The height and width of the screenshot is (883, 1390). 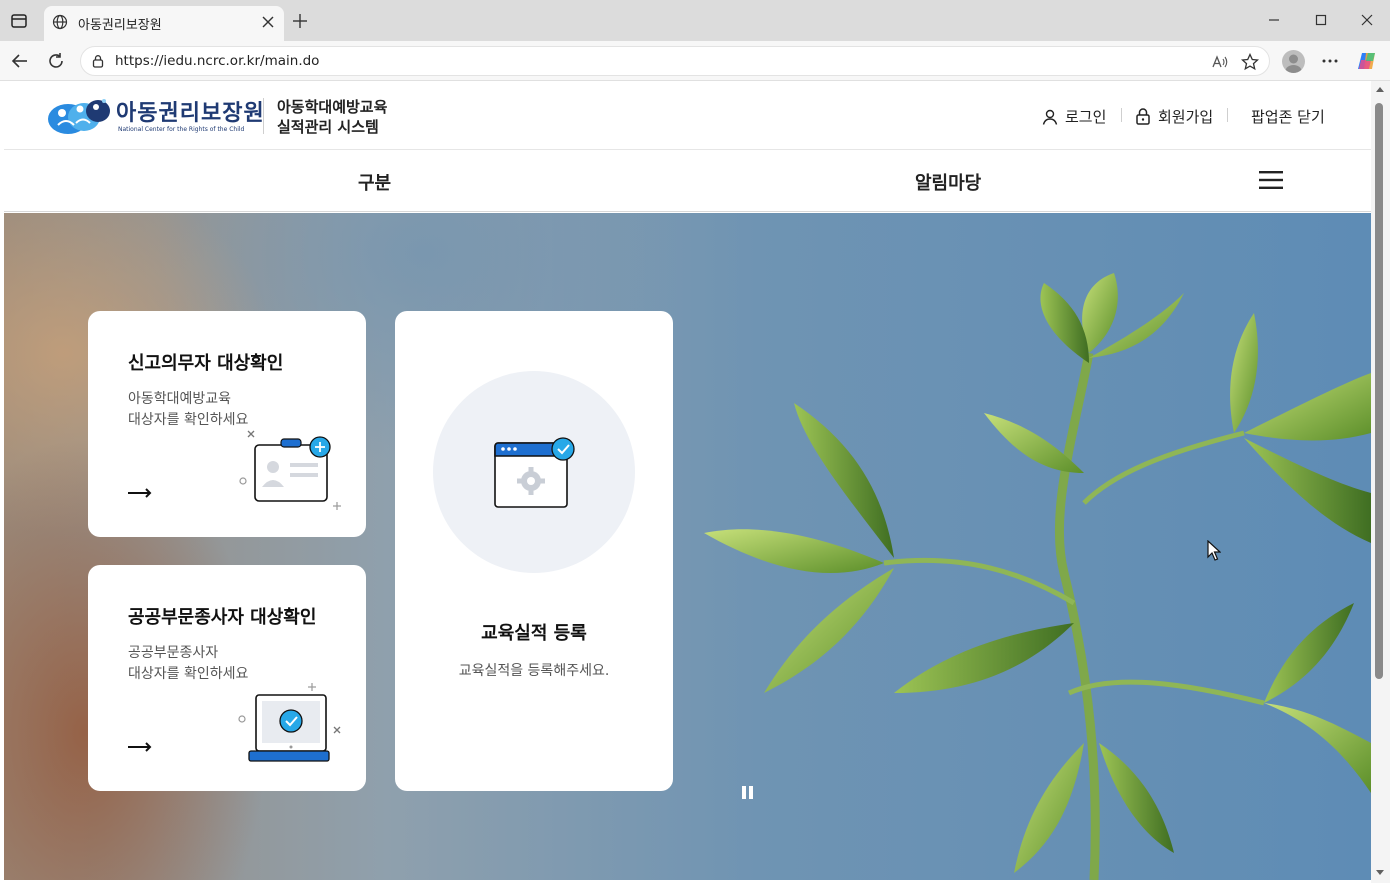 What do you see at coordinates (1330, 61) in the screenshot?
I see `more-options-icon` at bounding box center [1330, 61].